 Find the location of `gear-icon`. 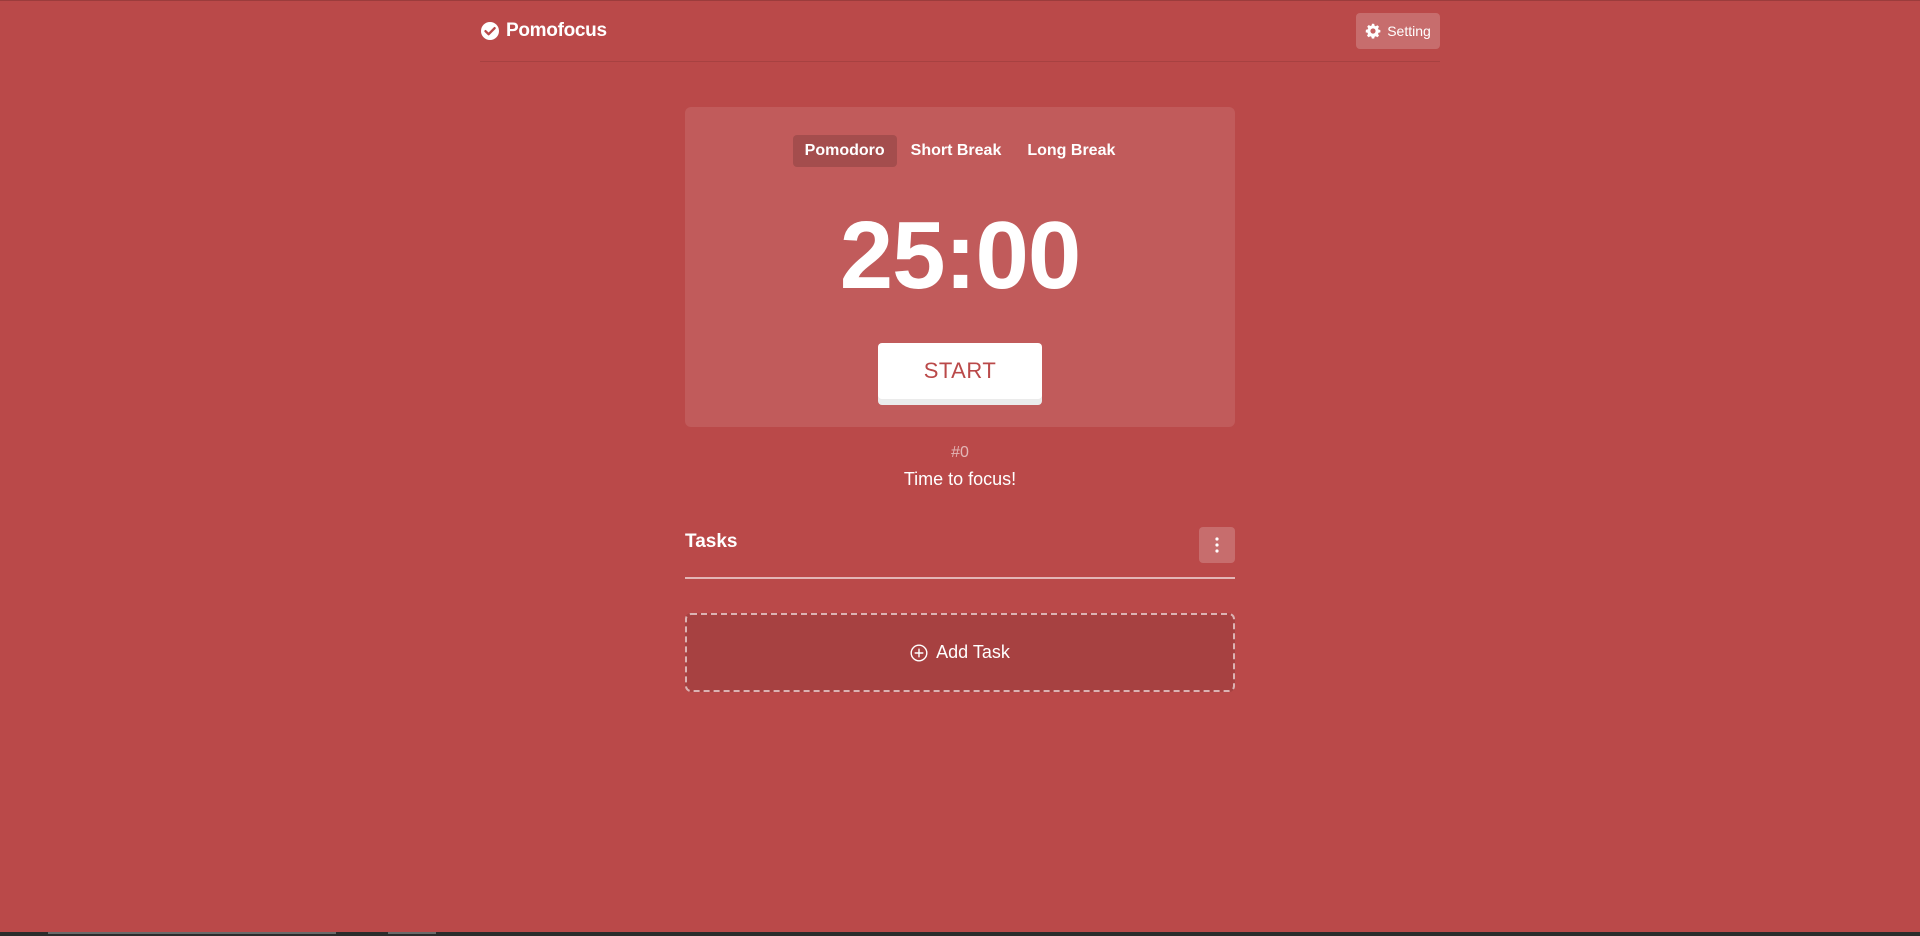

gear-icon is located at coordinates (1373, 31).